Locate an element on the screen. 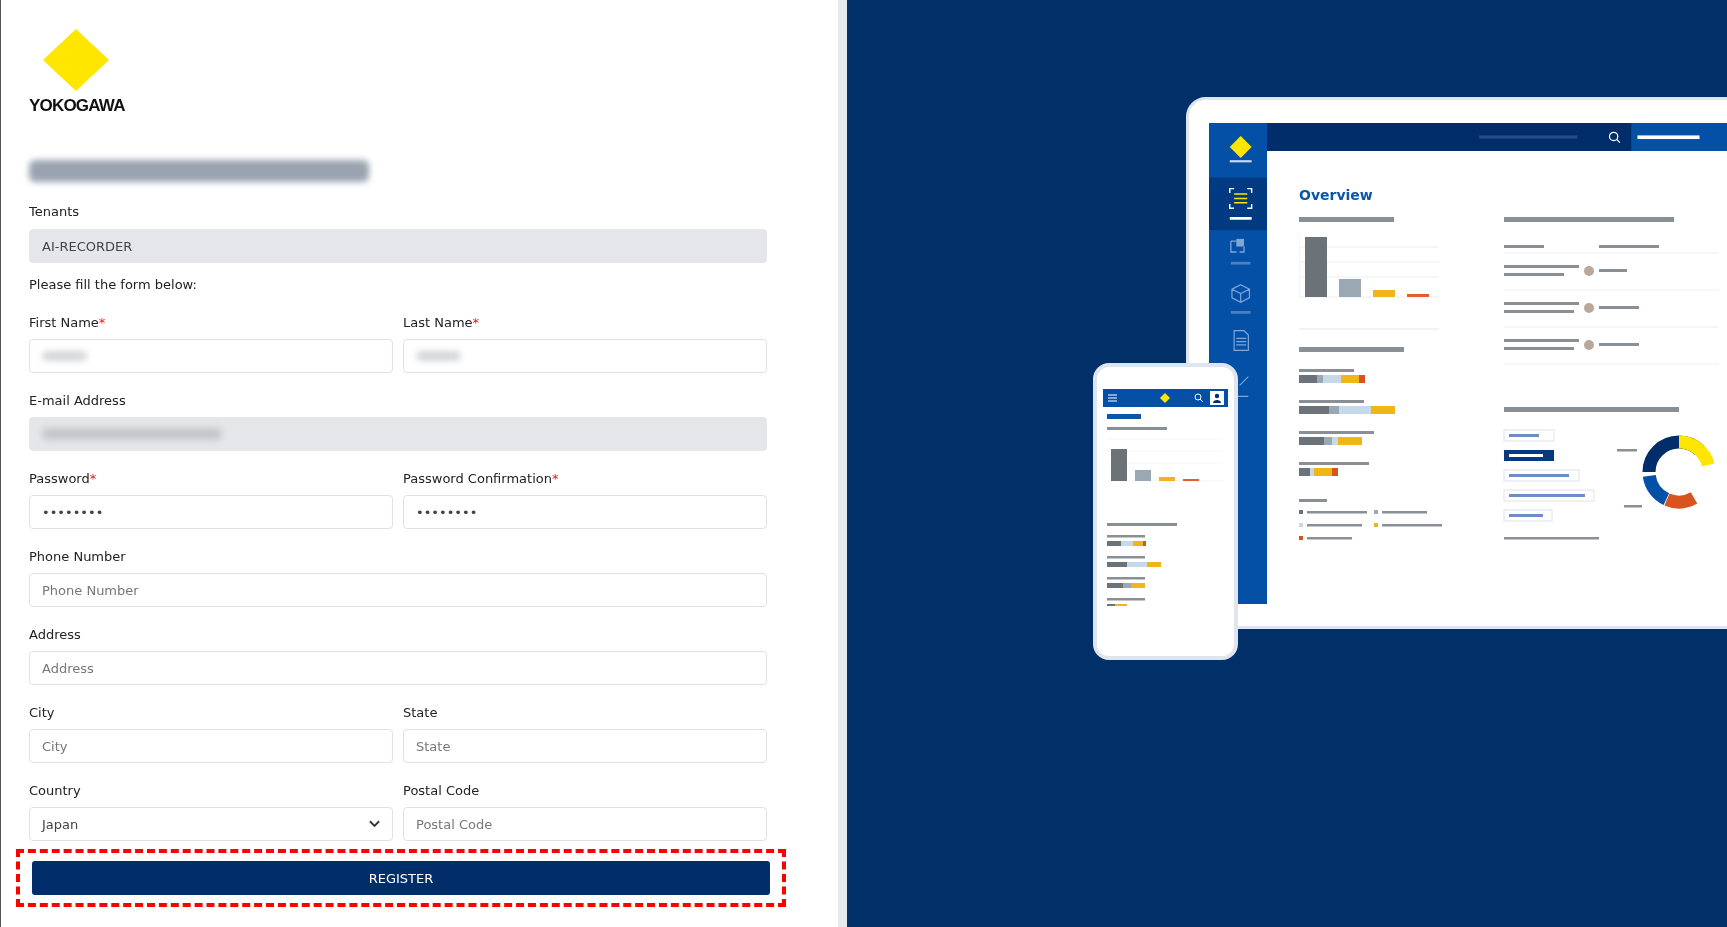  field-label: Country is located at coordinates (55, 790).